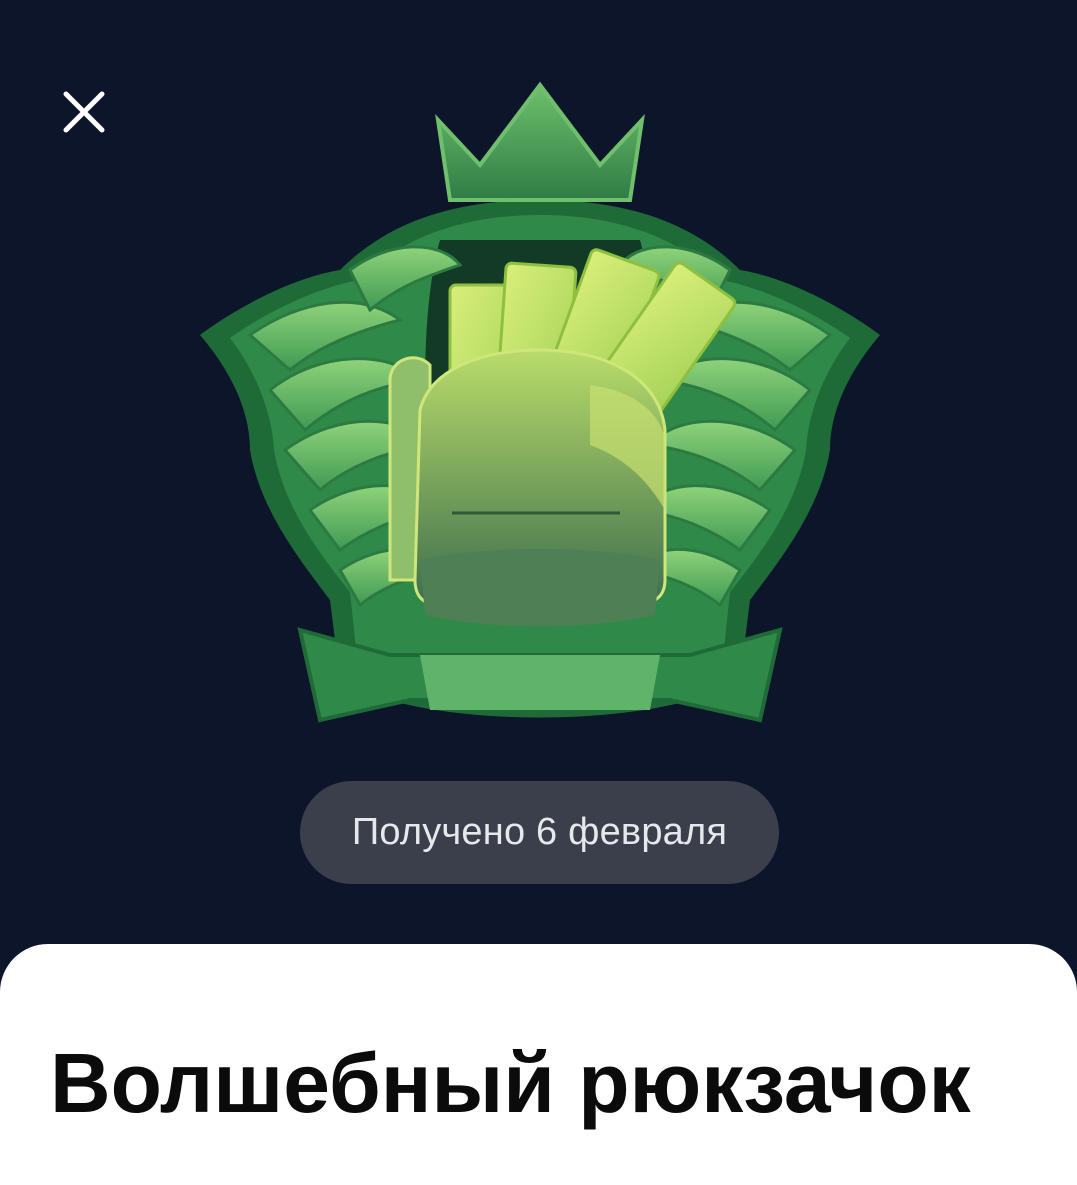 The height and width of the screenshot is (1185, 1077). I want to click on close-icon, so click(84, 112).